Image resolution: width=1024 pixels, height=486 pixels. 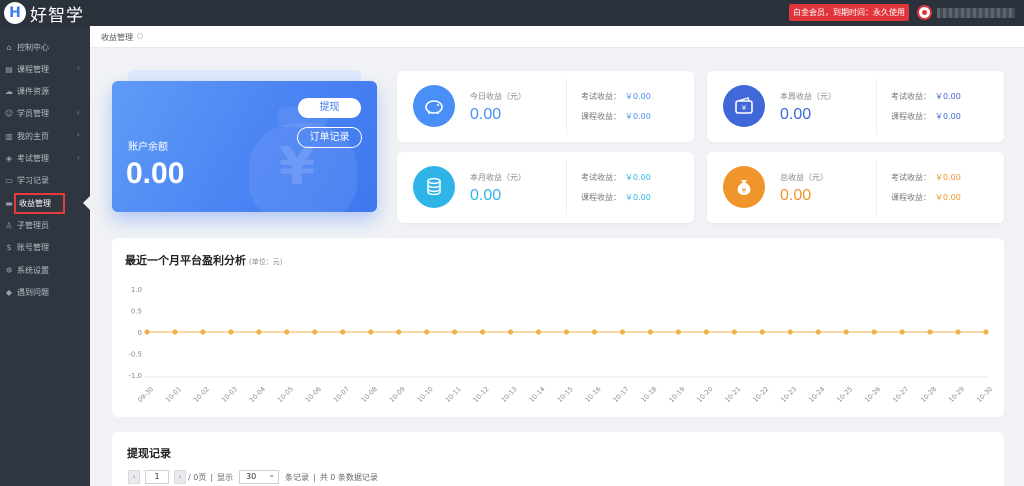 What do you see at coordinates (57, 15) in the screenshot?
I see `brand-name: 好智学` at bounding box center [57, 15].